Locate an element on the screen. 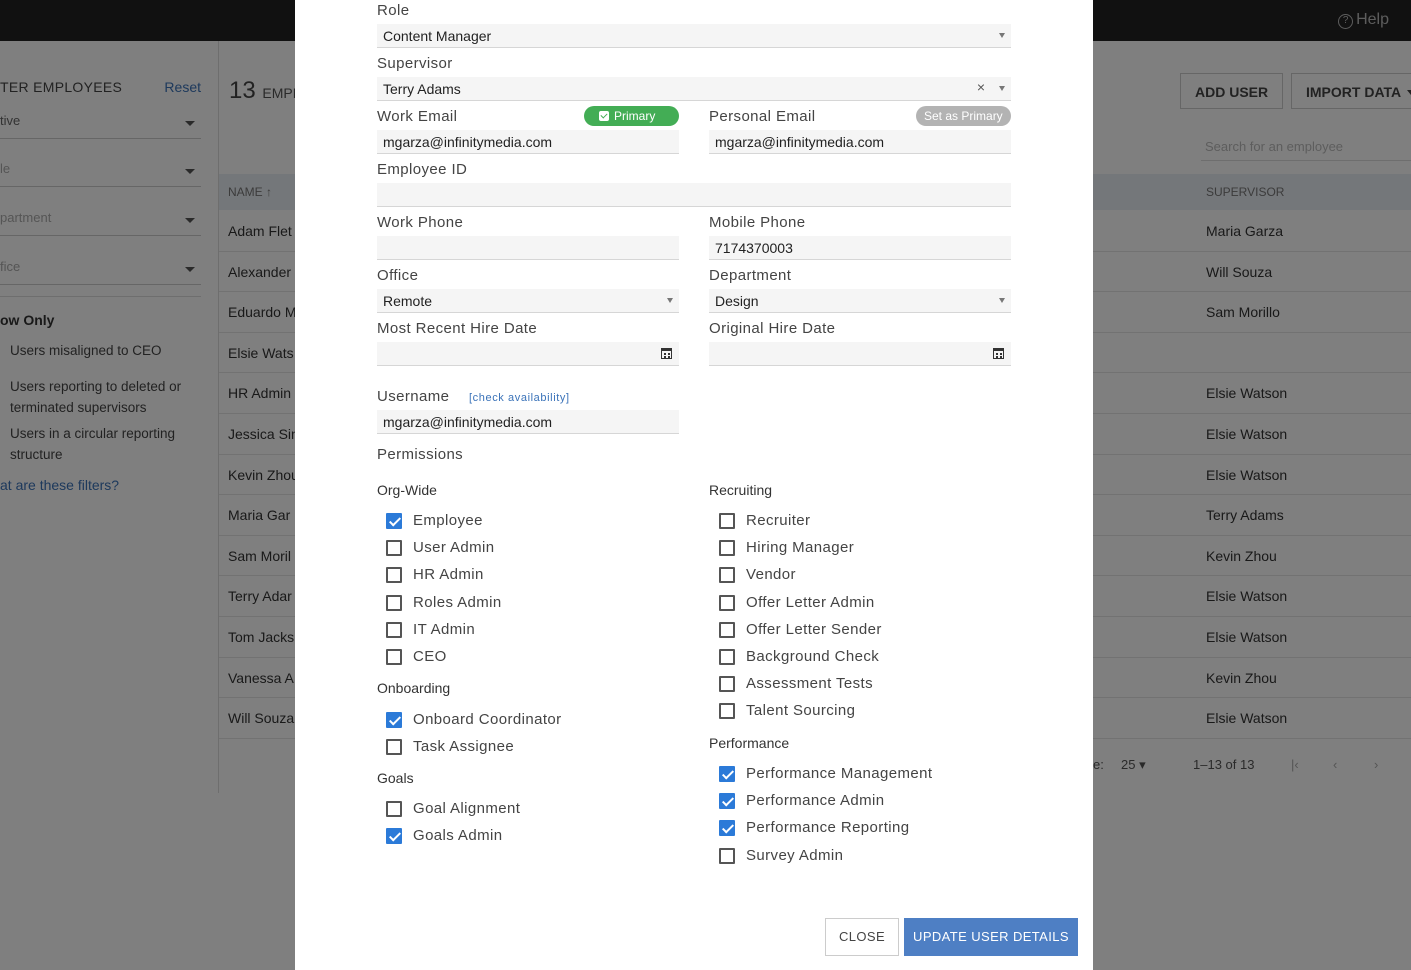 The image size is (1411, 970). permission-label: Goal Alignment is located at coordinates (467, 808).